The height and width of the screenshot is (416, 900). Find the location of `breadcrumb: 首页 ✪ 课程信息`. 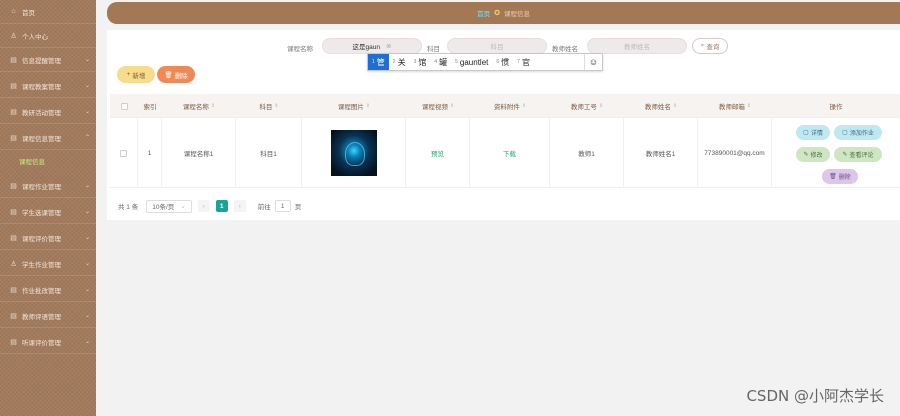

breadcrumb: 首页 ✪ 课程信息 is located at coordinates (503, 13).